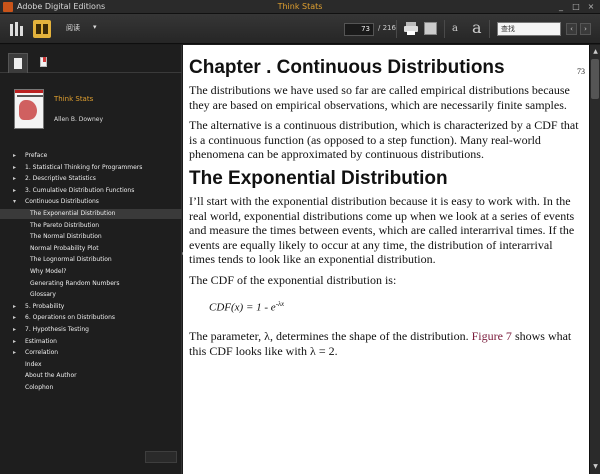  Describe the element at coordinates (347, 67) in the screenshot. I see `chapter-title: Chapter . Continuous Distributions` at that location.